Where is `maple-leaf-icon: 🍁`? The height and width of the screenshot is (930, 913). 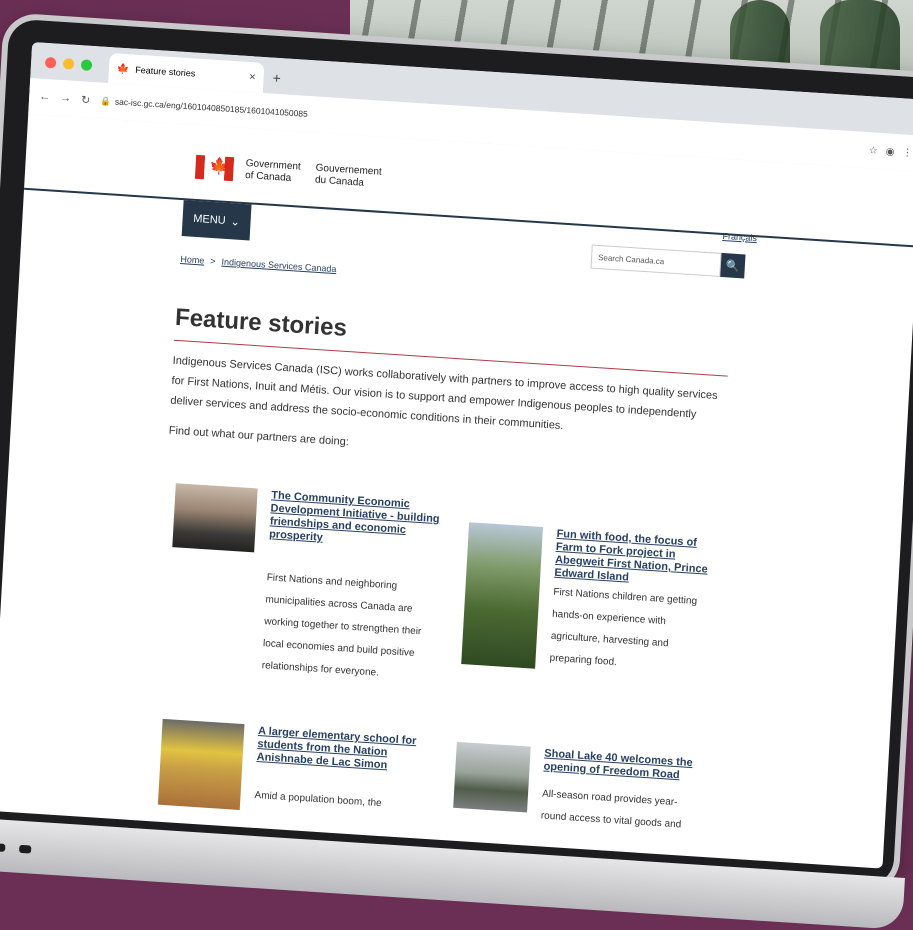 maple-leaf-icon: 🍁 is located at coordinates (123, 69).